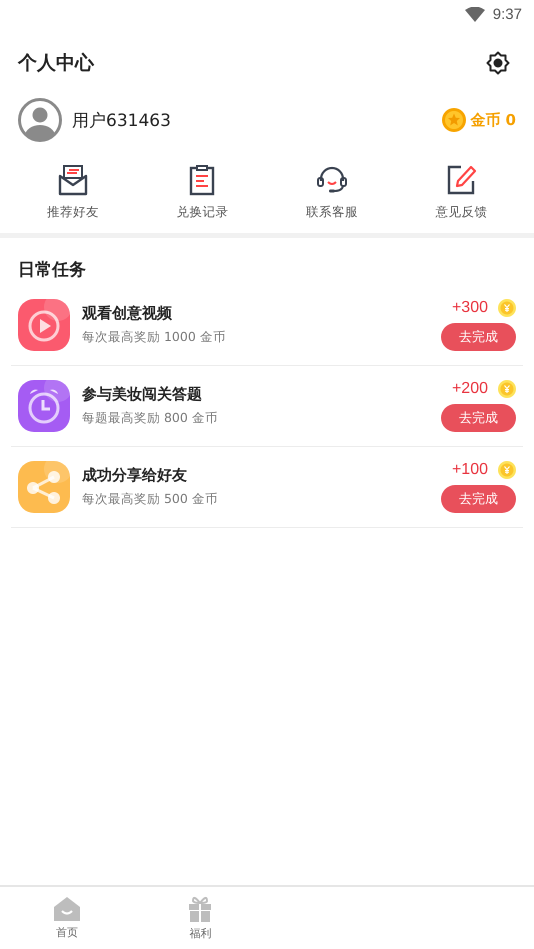  Describe the element at coordinates (150, 499) in the screenshot. I see `task-subtitle: 每次最高奖励 500 金币` at that location.